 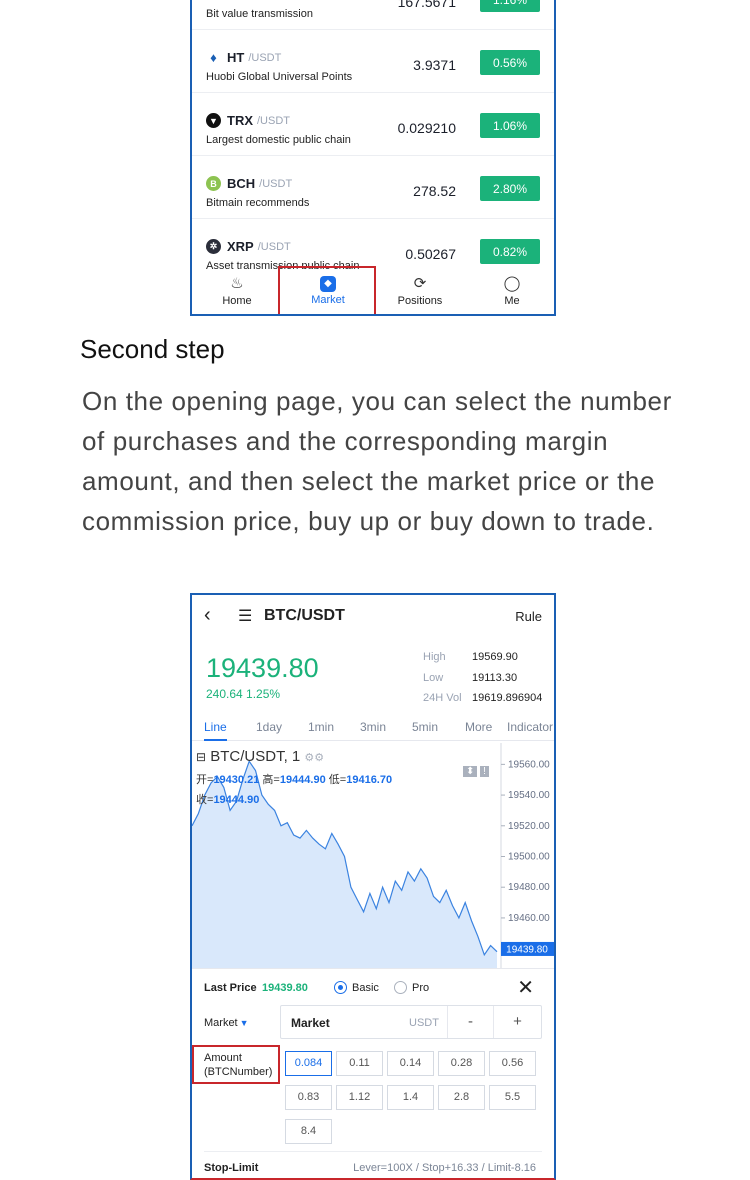 What do you see at coordinates (221, 1023) in the screenshot?
I see `order-type-label: Market` at bounding box center [221, 1023].